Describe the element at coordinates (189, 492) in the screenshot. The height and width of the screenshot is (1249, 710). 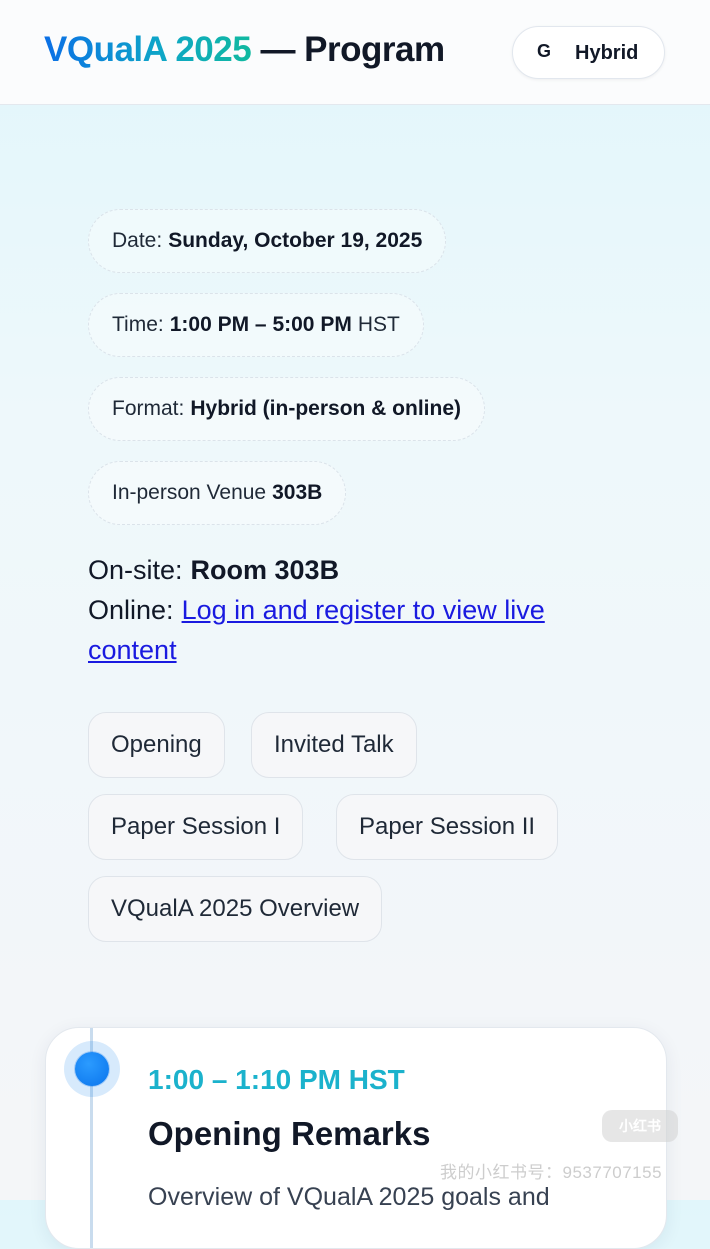
I see `venue-label: In-person Venue` at that location.